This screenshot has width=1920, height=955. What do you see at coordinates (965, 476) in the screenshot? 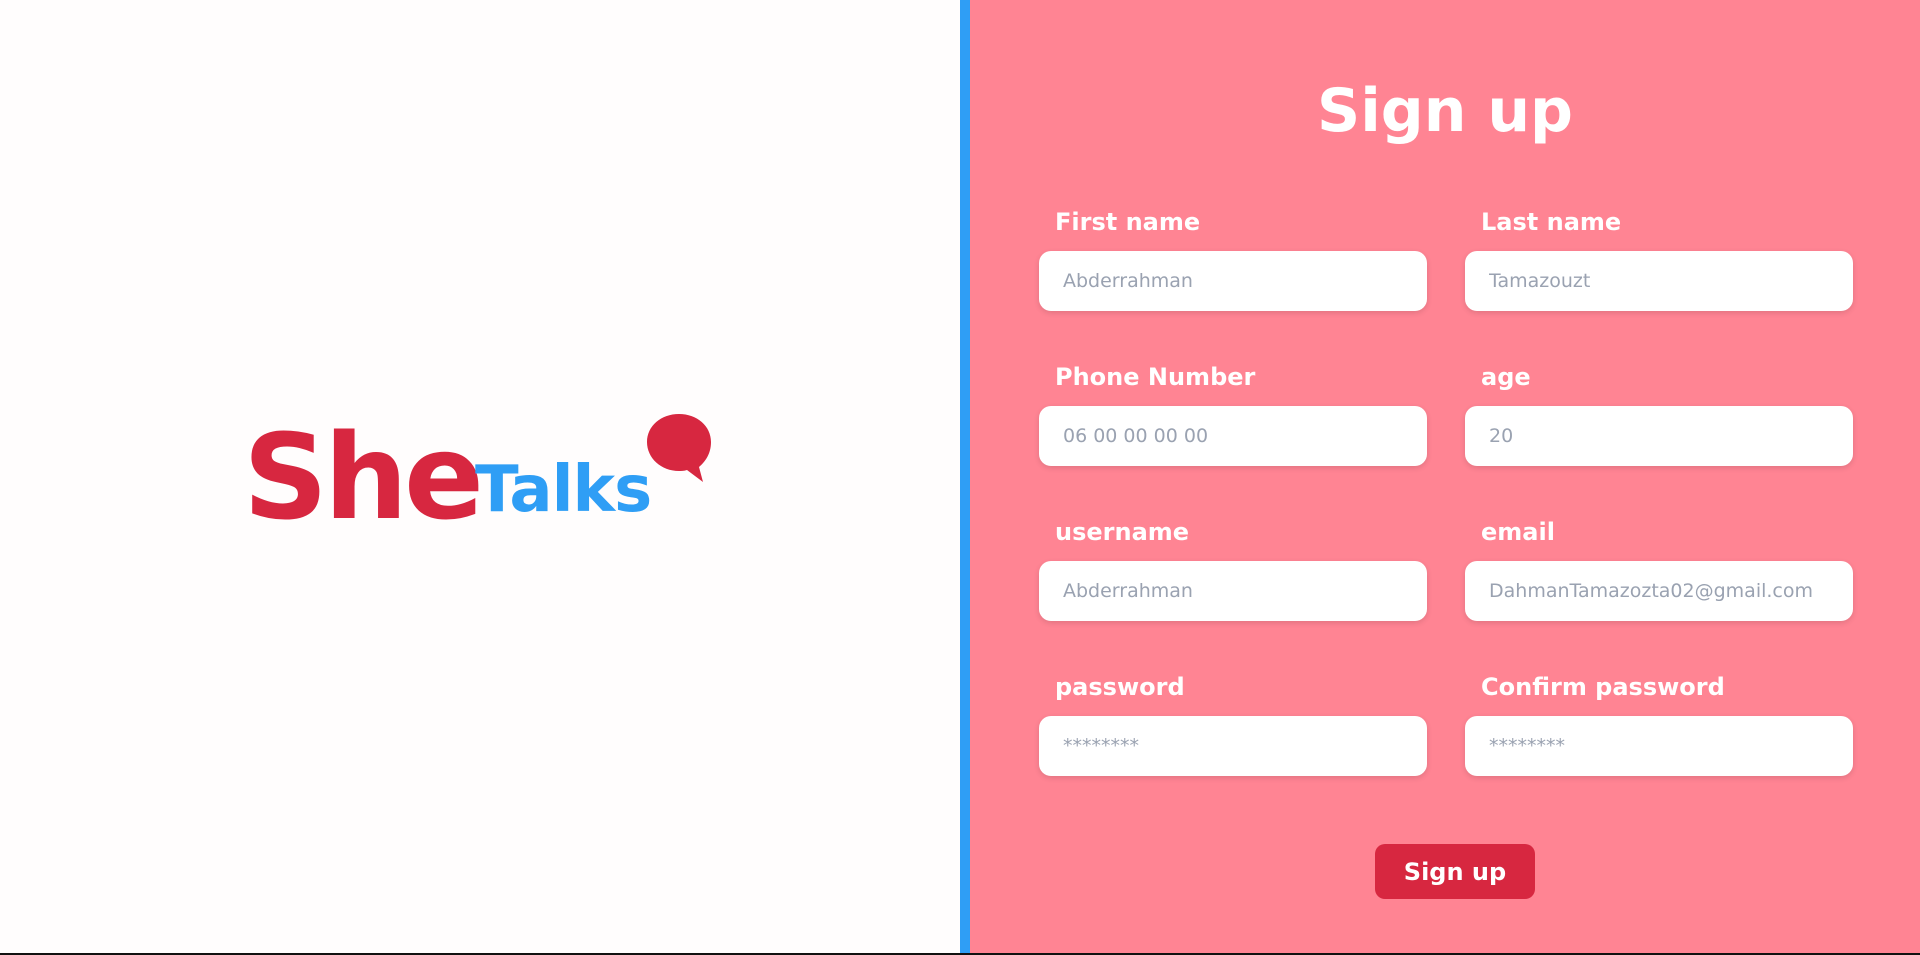
I see `panel-divider` at bounding box center [965, 476].